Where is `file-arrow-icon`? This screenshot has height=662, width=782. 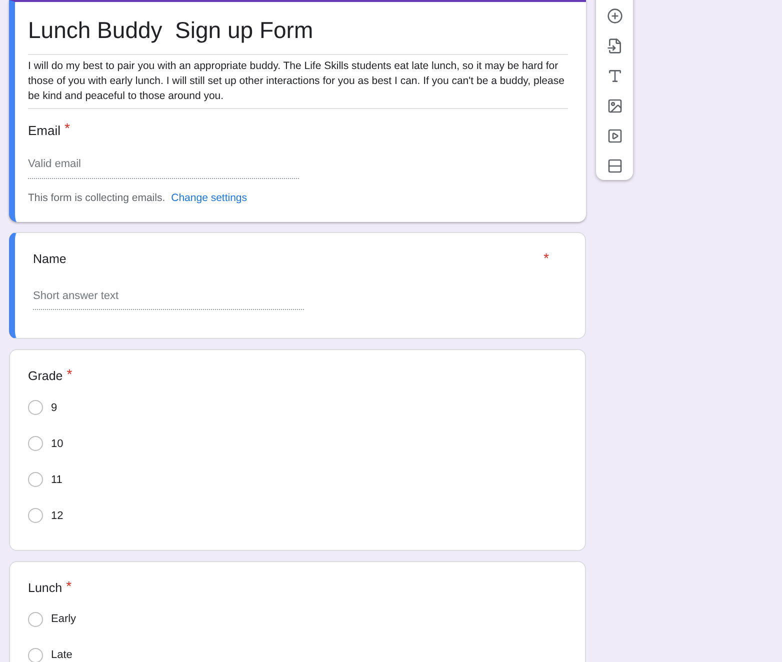
file-arrow-icon is located at coordinates (614, 46).